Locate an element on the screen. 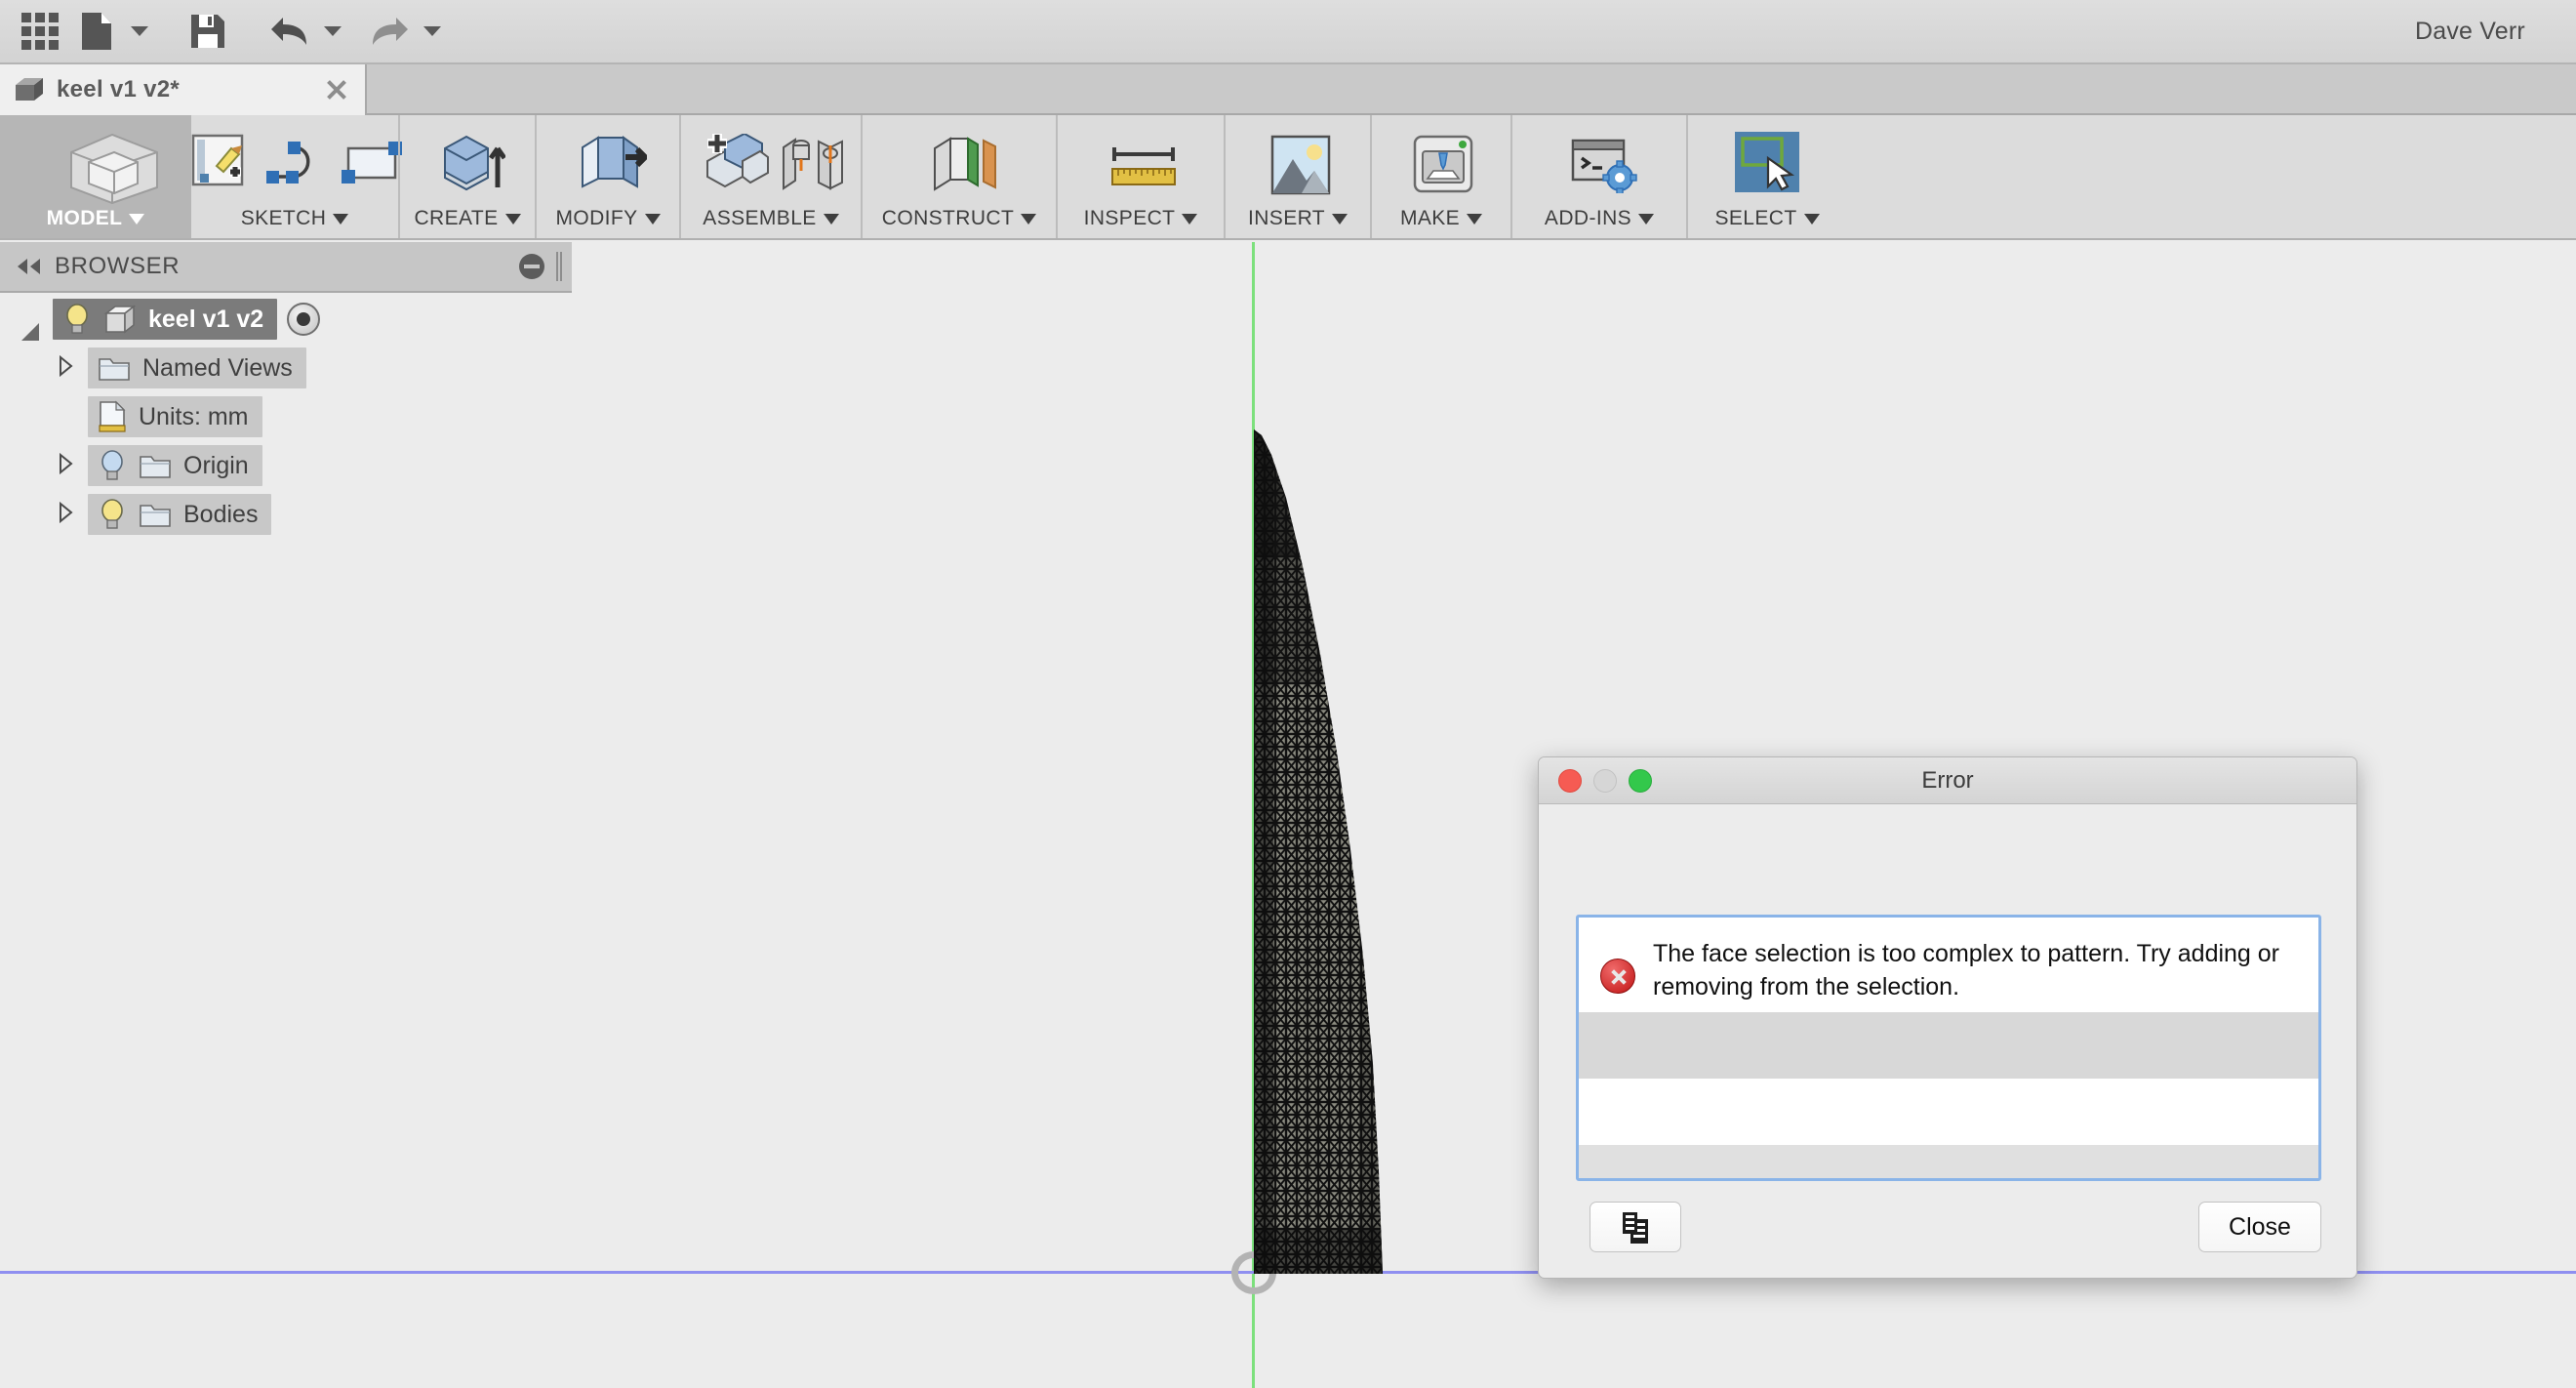  close-icon is located at coordinates (336, 90).